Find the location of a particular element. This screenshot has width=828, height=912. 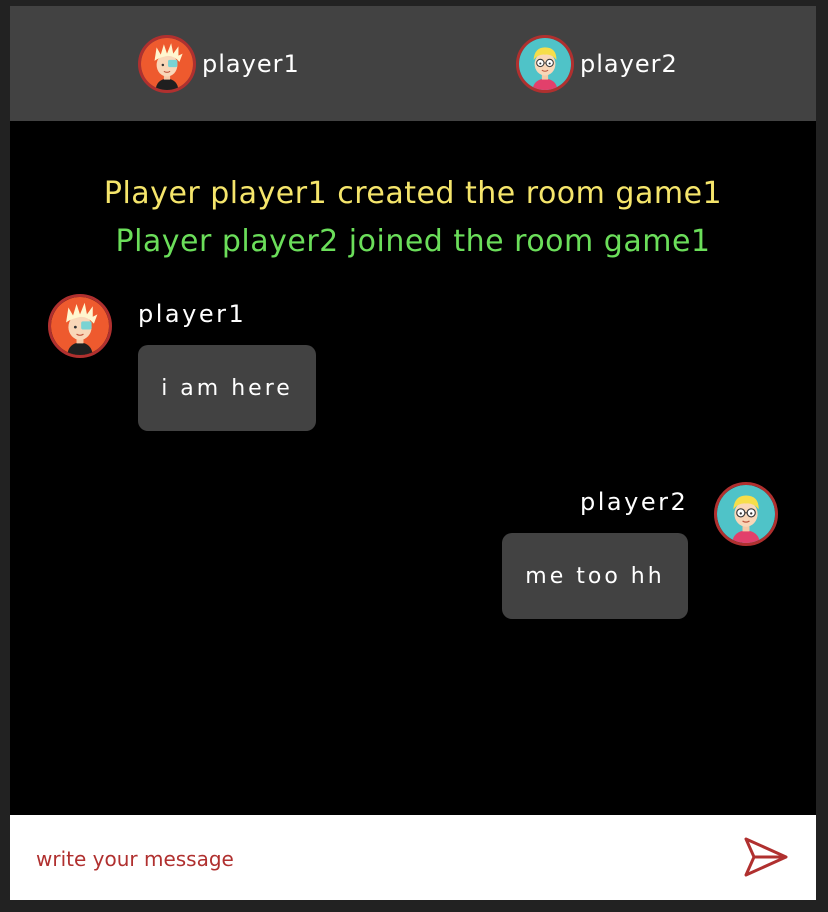

header-player-name: player1 is located at coordinates (251, 64).